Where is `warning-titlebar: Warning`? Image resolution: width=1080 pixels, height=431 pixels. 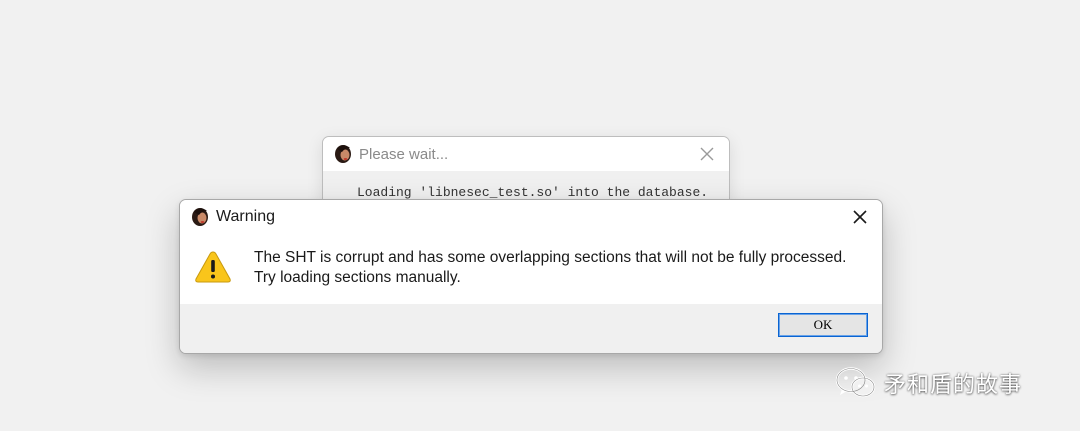 warning-titlebar: Warning is located at coordinates (531, 217).